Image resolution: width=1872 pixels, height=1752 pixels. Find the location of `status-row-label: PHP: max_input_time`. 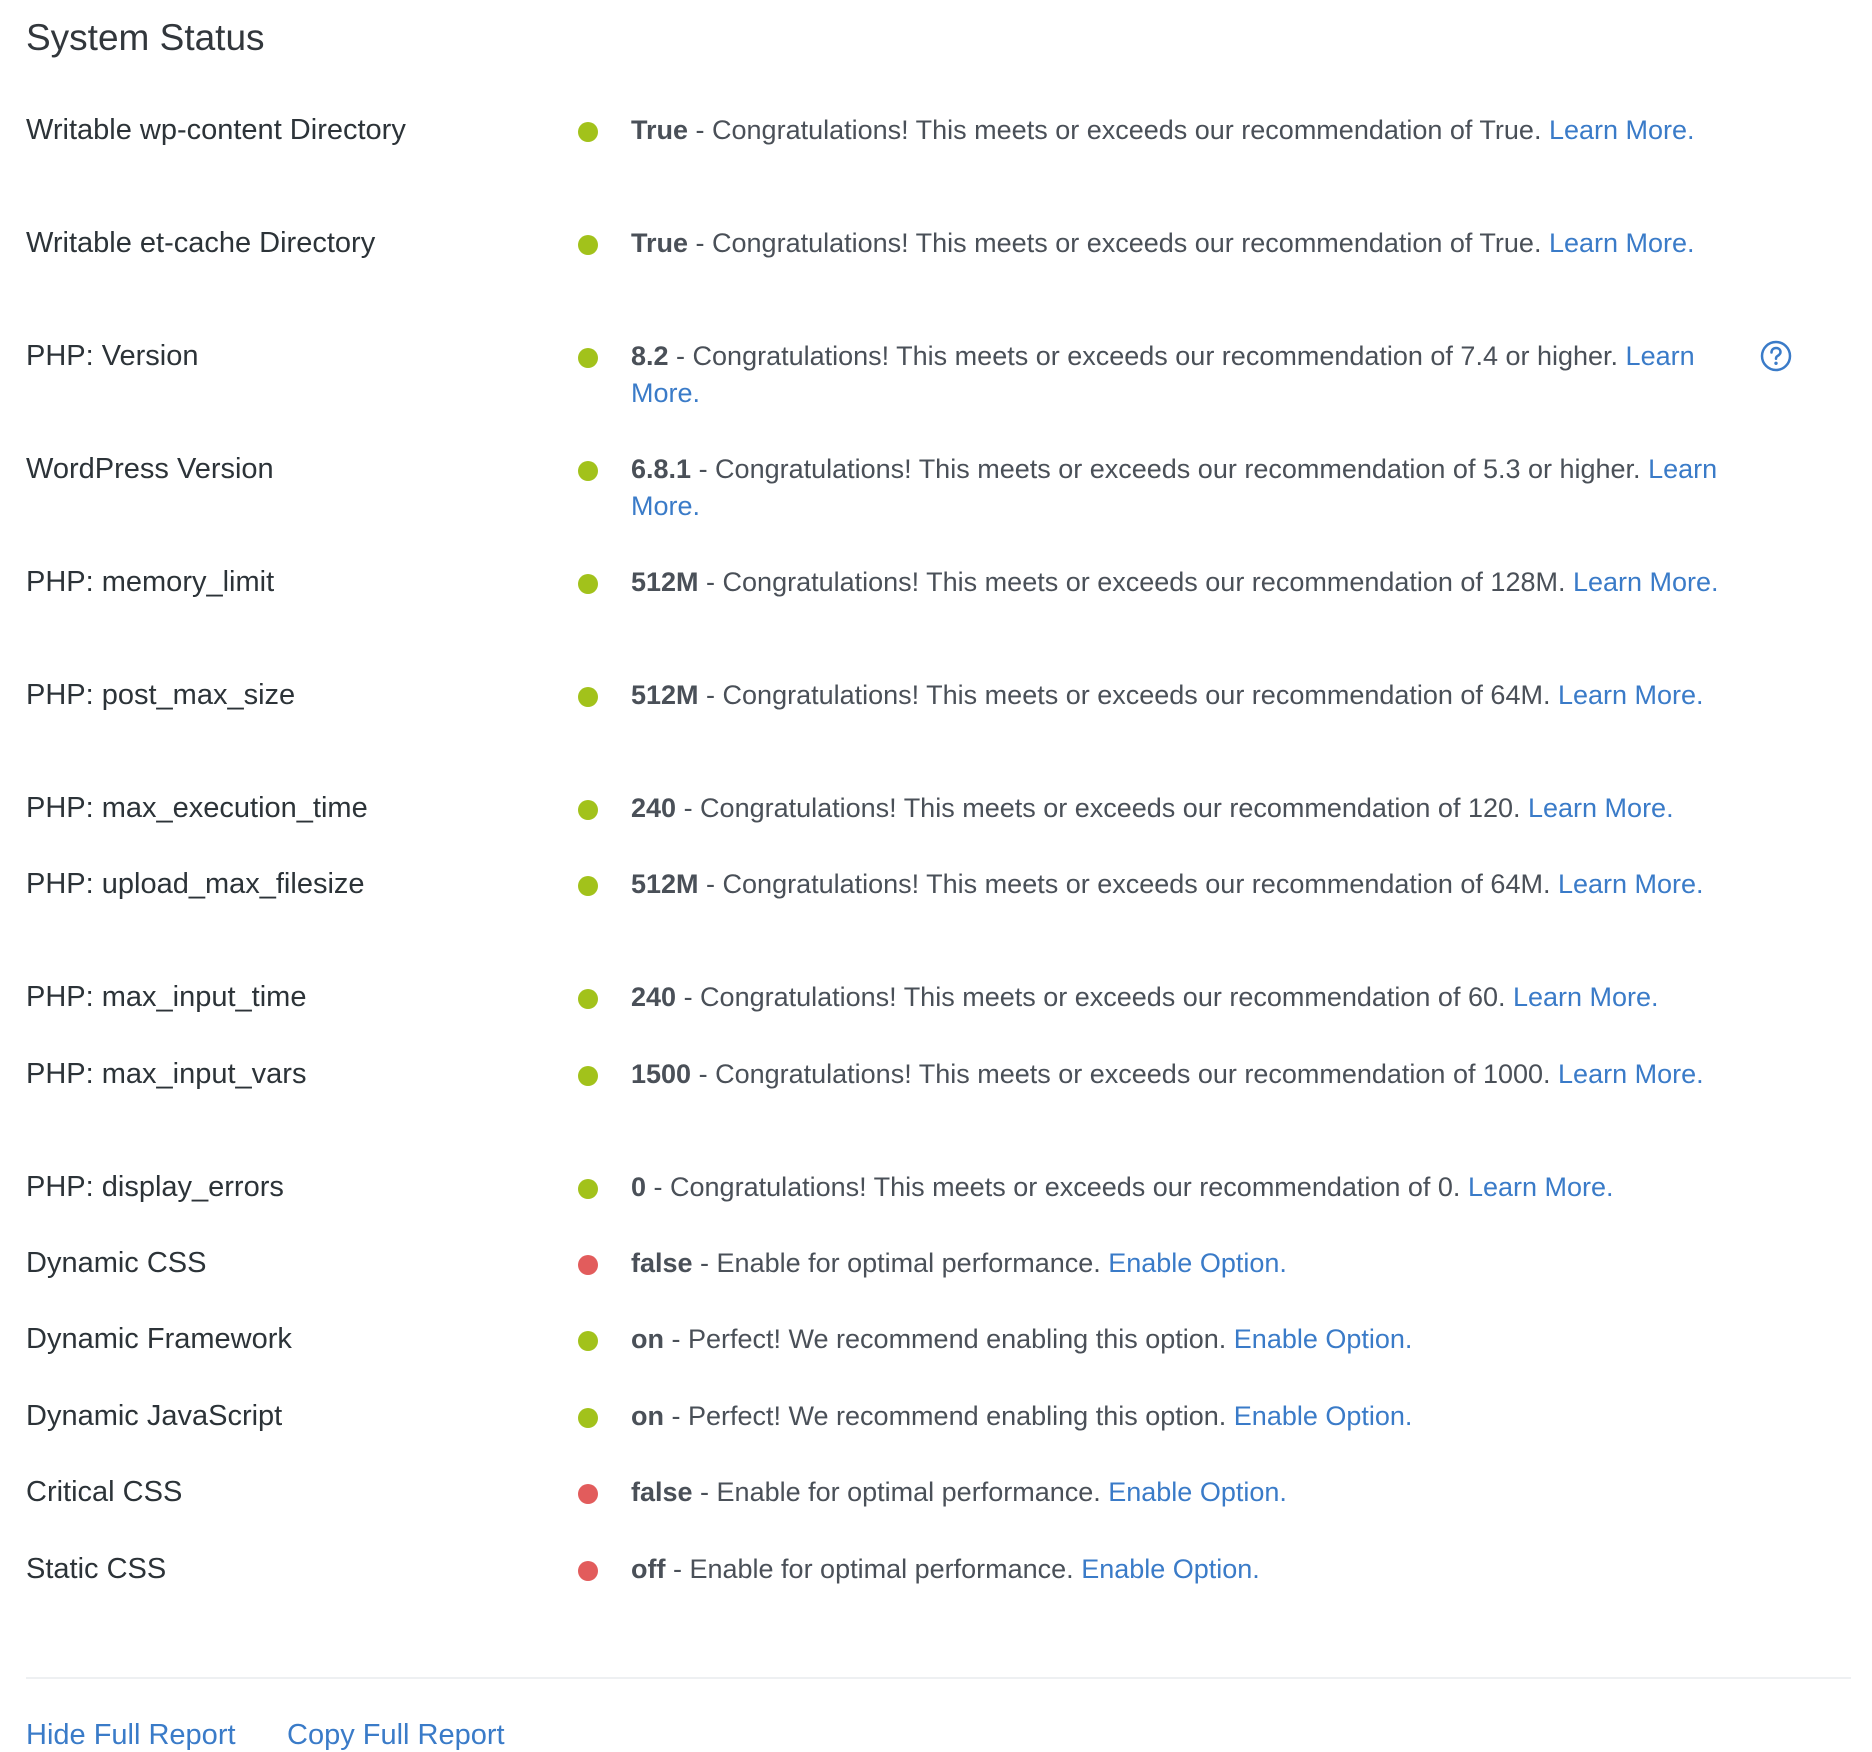

status-row-label: PHP: max_input_time is located at coordinates (166, 997).